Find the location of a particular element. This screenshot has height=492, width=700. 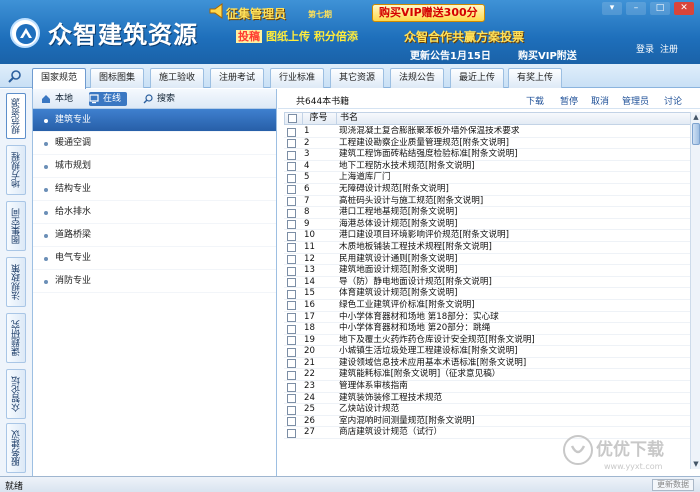

table-row: 1 现浇混凝土复合膨胀聚苯板外墙外保温技术要求 is located at coordinates (488, 132).